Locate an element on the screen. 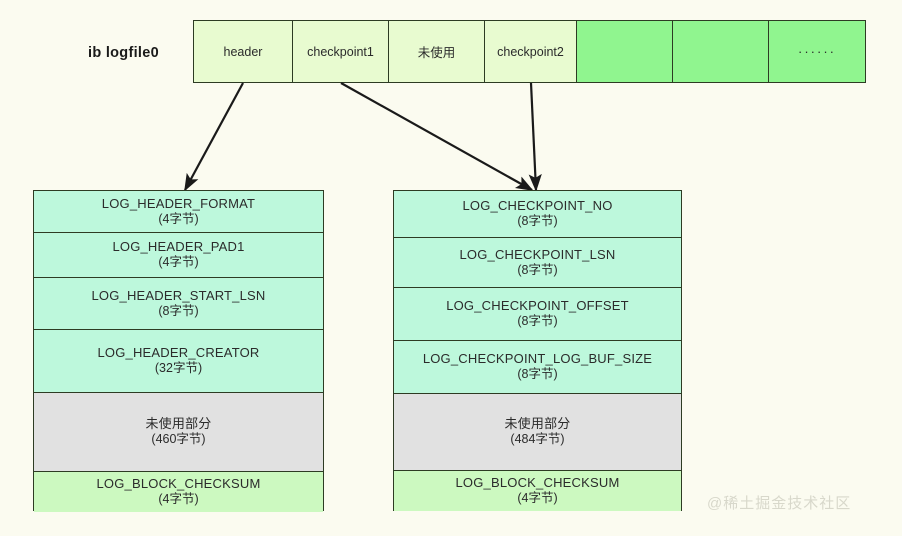 The image size is (902, 536). struct-row-size: (32字节) is located at coordinates (178, 368).